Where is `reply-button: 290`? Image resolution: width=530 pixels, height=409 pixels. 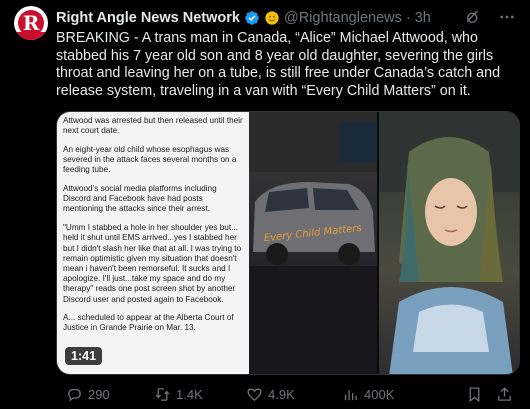
reply-button: 290 is located at coordinates (88, 394).